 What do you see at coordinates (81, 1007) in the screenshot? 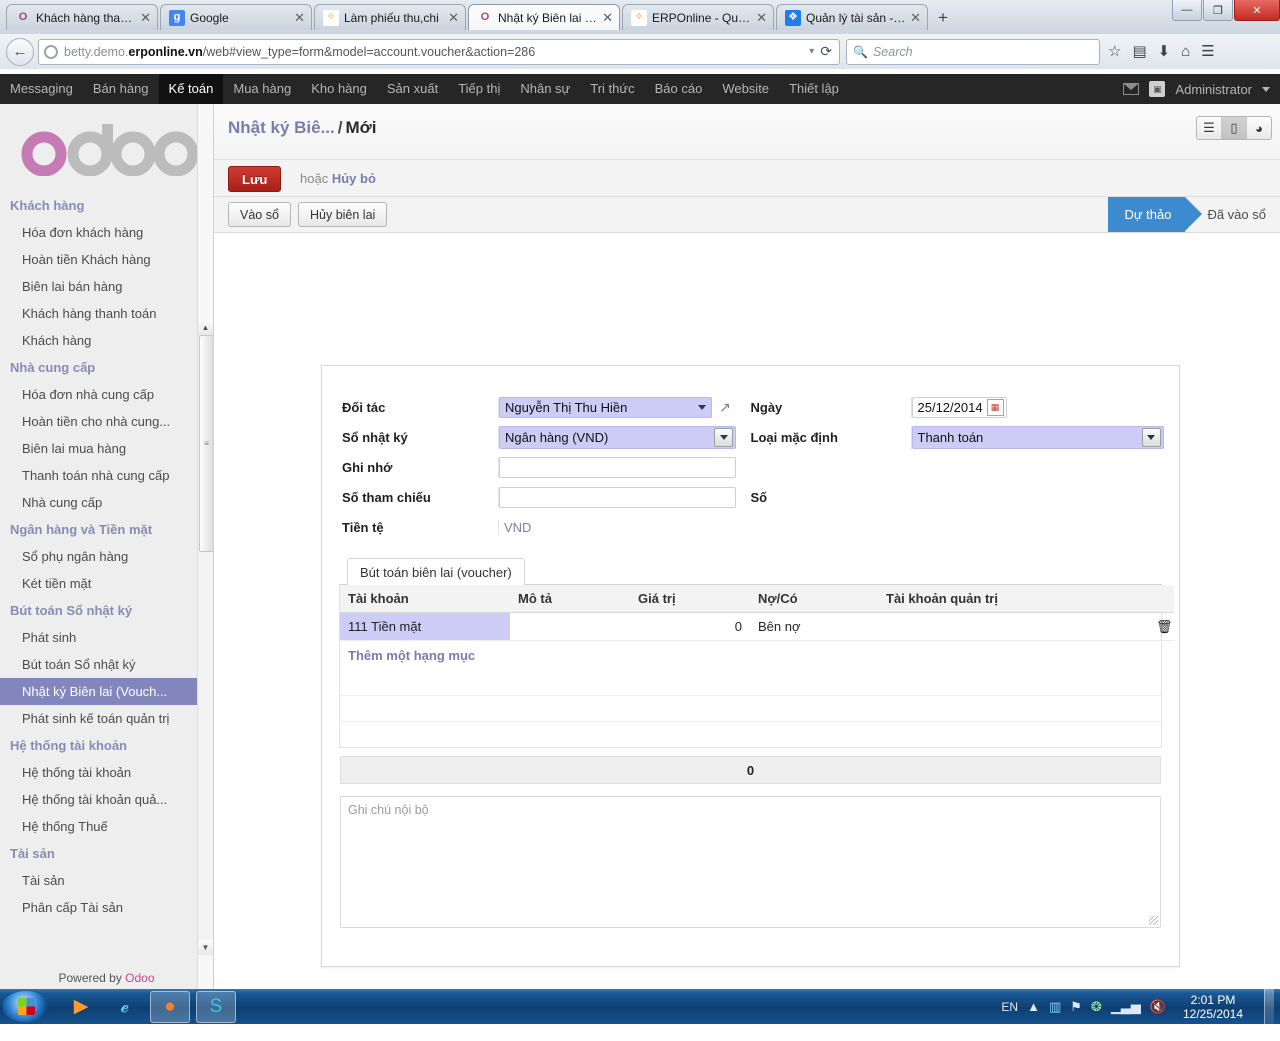
I see `media-player-icon: ▶` at bounding box center [81, 1007].